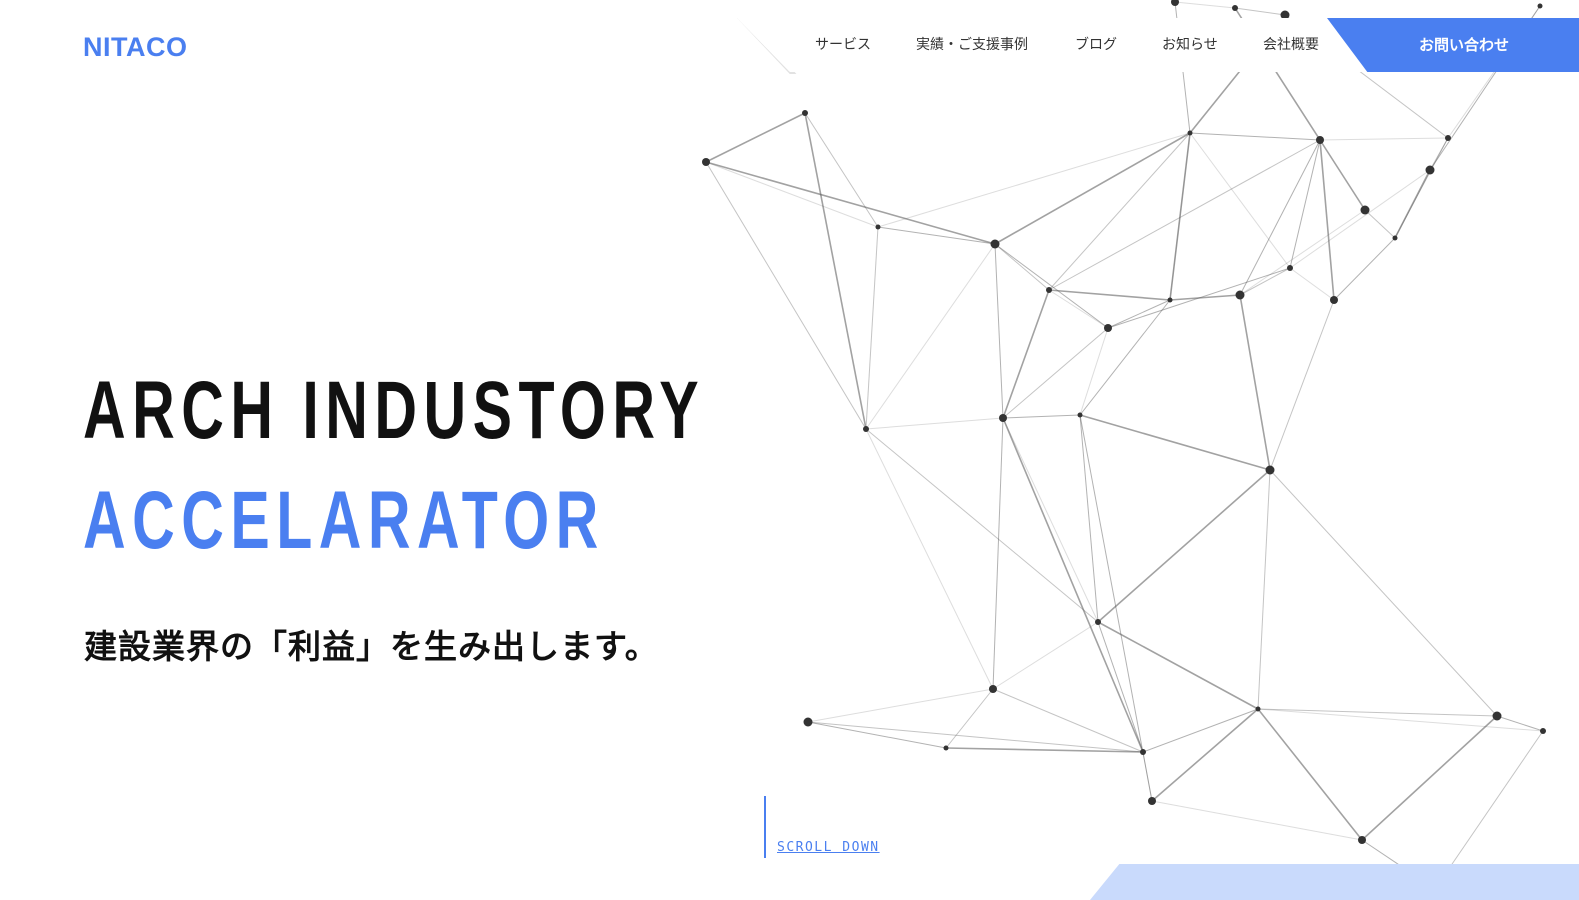  Describe the element at coordinates (972, 44) in the screenshot. I see `nav-item-case-studies: 実績・ご支援事例` at that location.